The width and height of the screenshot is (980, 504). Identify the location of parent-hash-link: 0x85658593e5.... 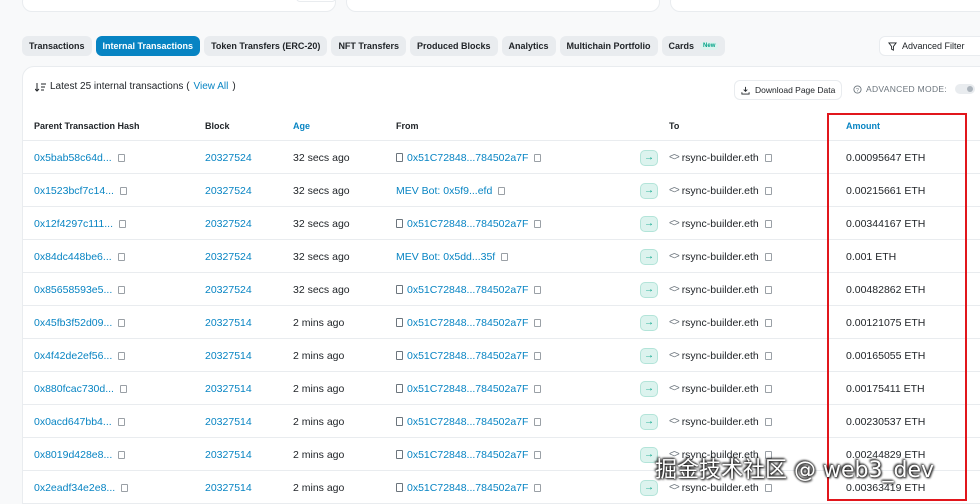
(73, 290).